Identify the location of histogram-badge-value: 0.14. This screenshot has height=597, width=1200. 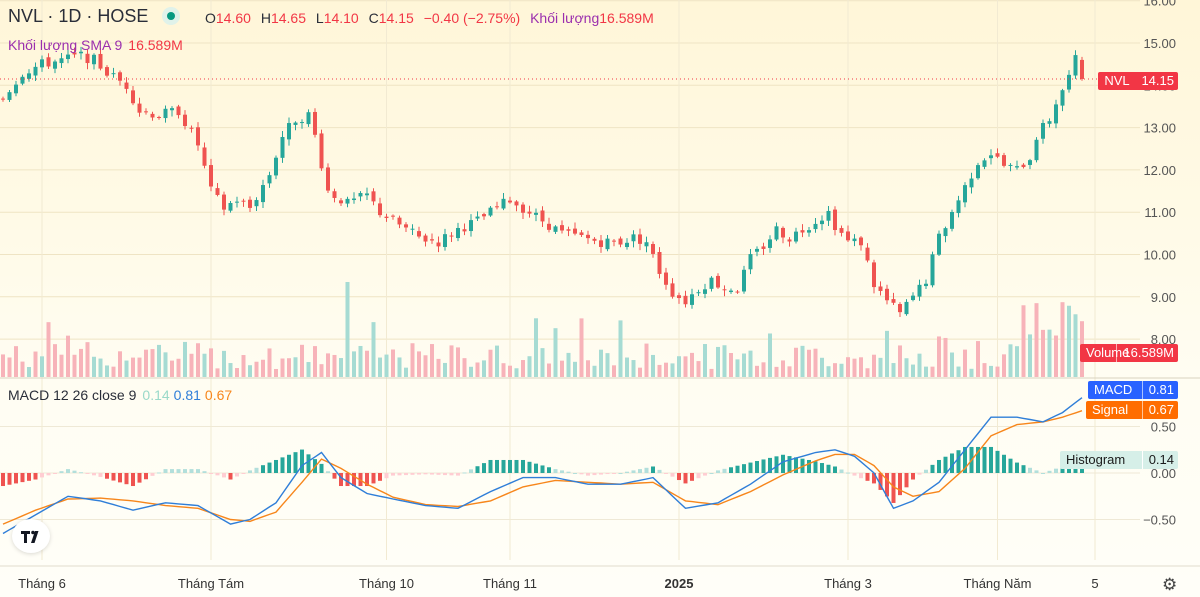
(1159, 460).